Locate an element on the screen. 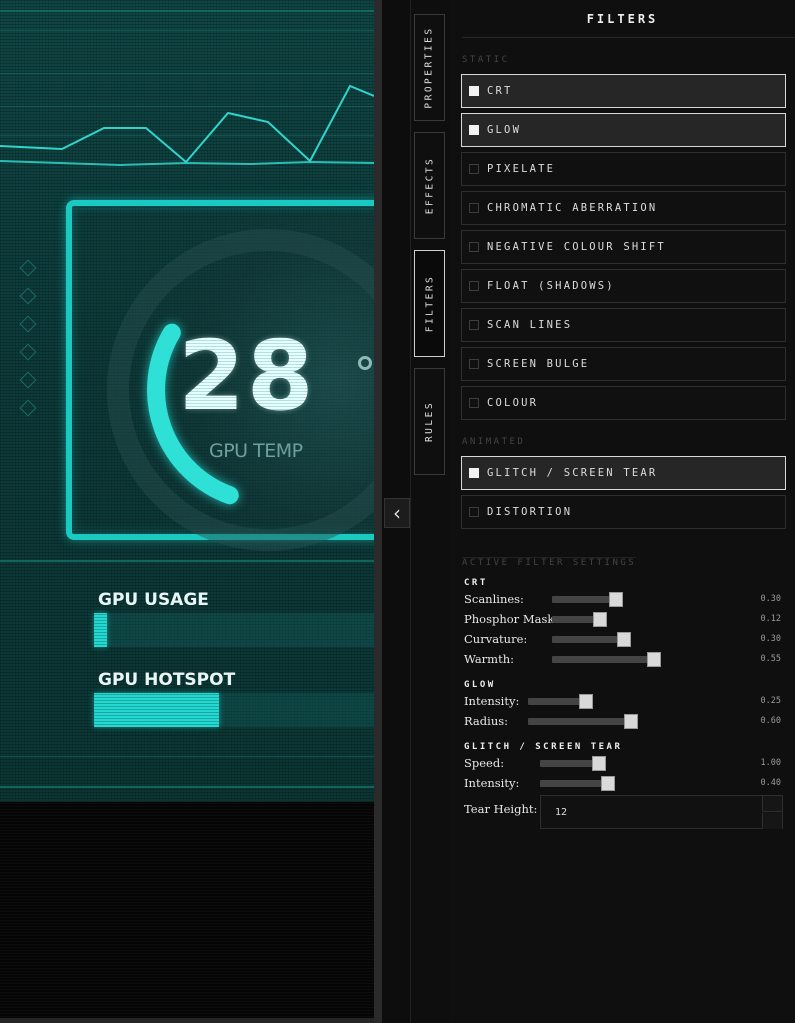  crt-curvature-value: 0.30 is located at coordinates (770, 639).